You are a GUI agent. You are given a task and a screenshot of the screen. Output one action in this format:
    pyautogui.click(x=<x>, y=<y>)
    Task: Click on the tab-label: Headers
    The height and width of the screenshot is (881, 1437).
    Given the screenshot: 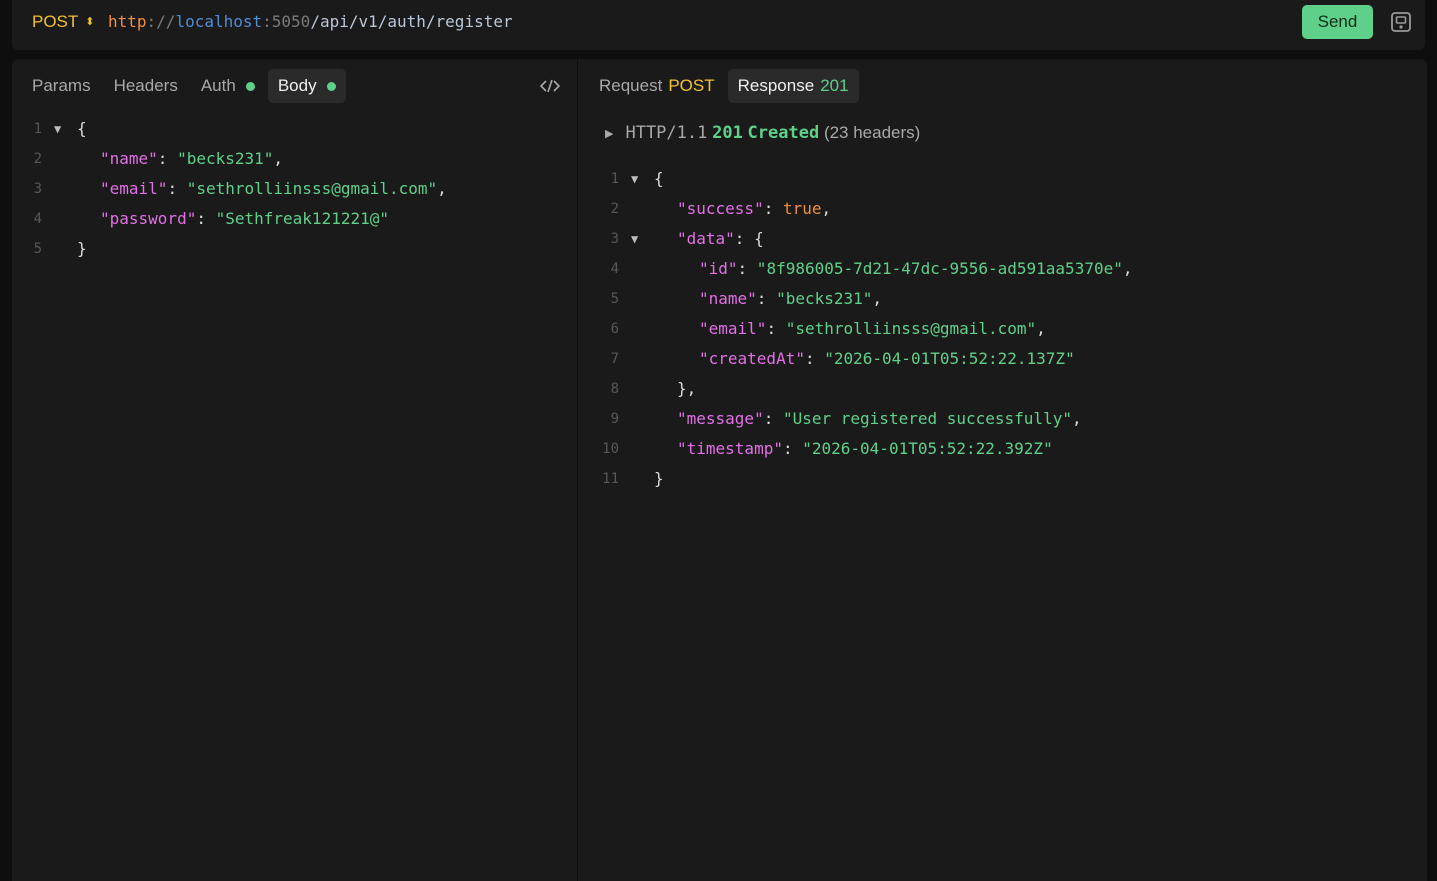 What is the action you would take?
    pyautogui.click(x=145, y=85)
    